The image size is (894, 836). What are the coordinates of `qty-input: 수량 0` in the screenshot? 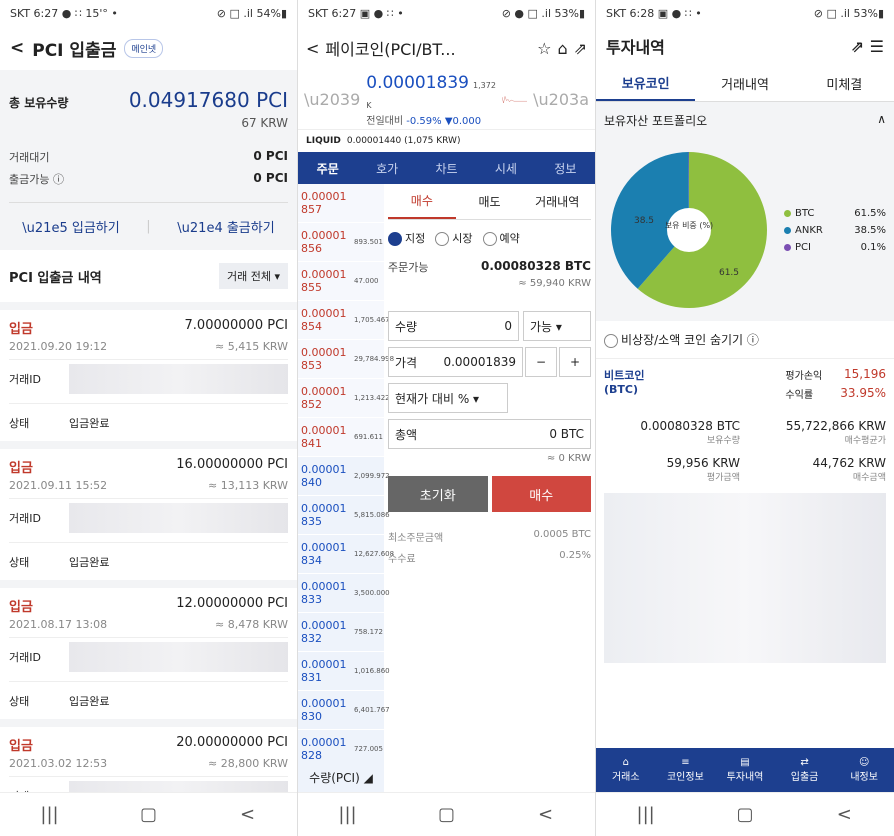 It's located at (453, 326).